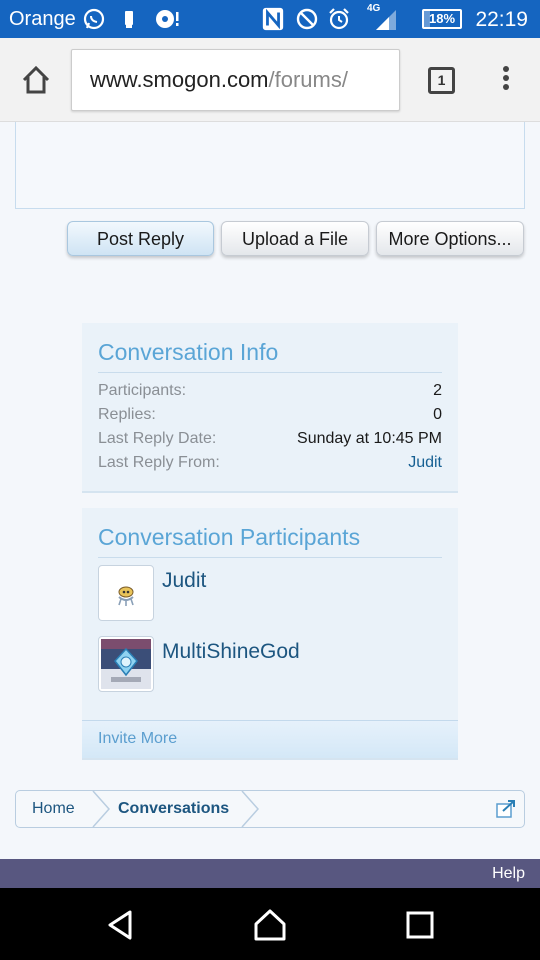 This screenshot has width=540, height=960. What do you see at coordinates (140, 238) in the screenshot?
I see `post-reply-button: Post Reply` at bounding box center [140, 238].